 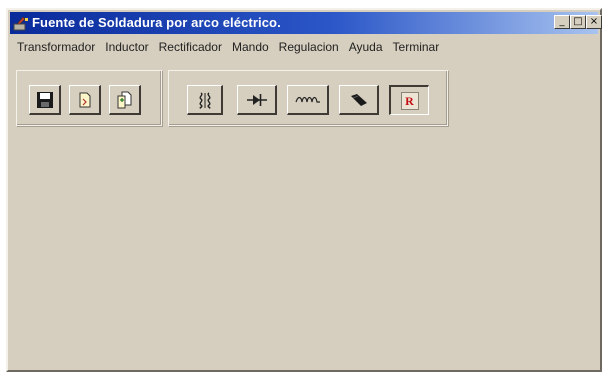 I want to click on inductor-button, so click(x=308, y=100).